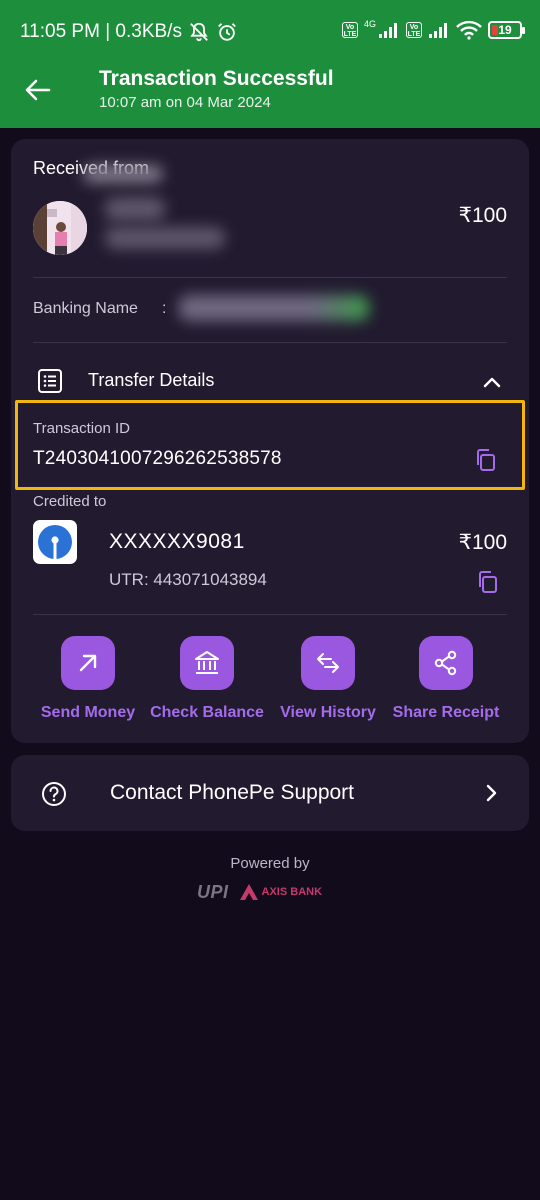 This screenshot has height=1200, width=540. I want to click on transfer-details-label: Transfer Details, so click(151, 380).